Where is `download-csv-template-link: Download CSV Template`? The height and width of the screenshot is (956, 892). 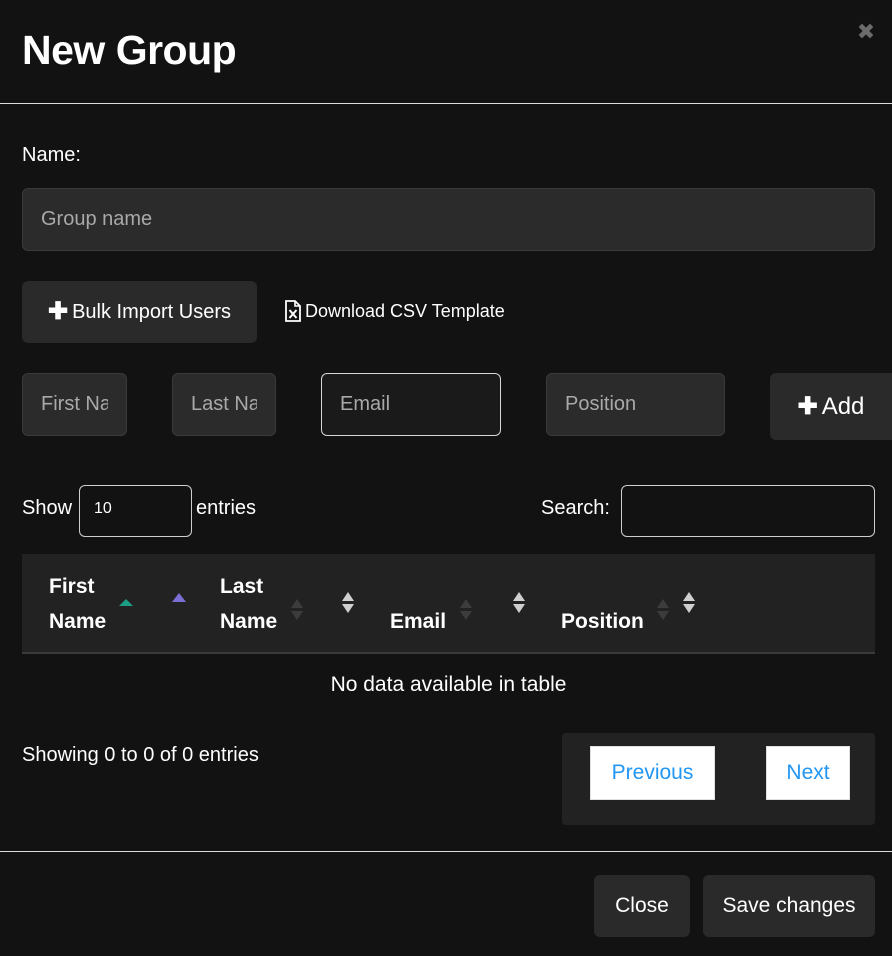 download-csv-template-link: Download CSV Template is located at coordinates (394, 311).